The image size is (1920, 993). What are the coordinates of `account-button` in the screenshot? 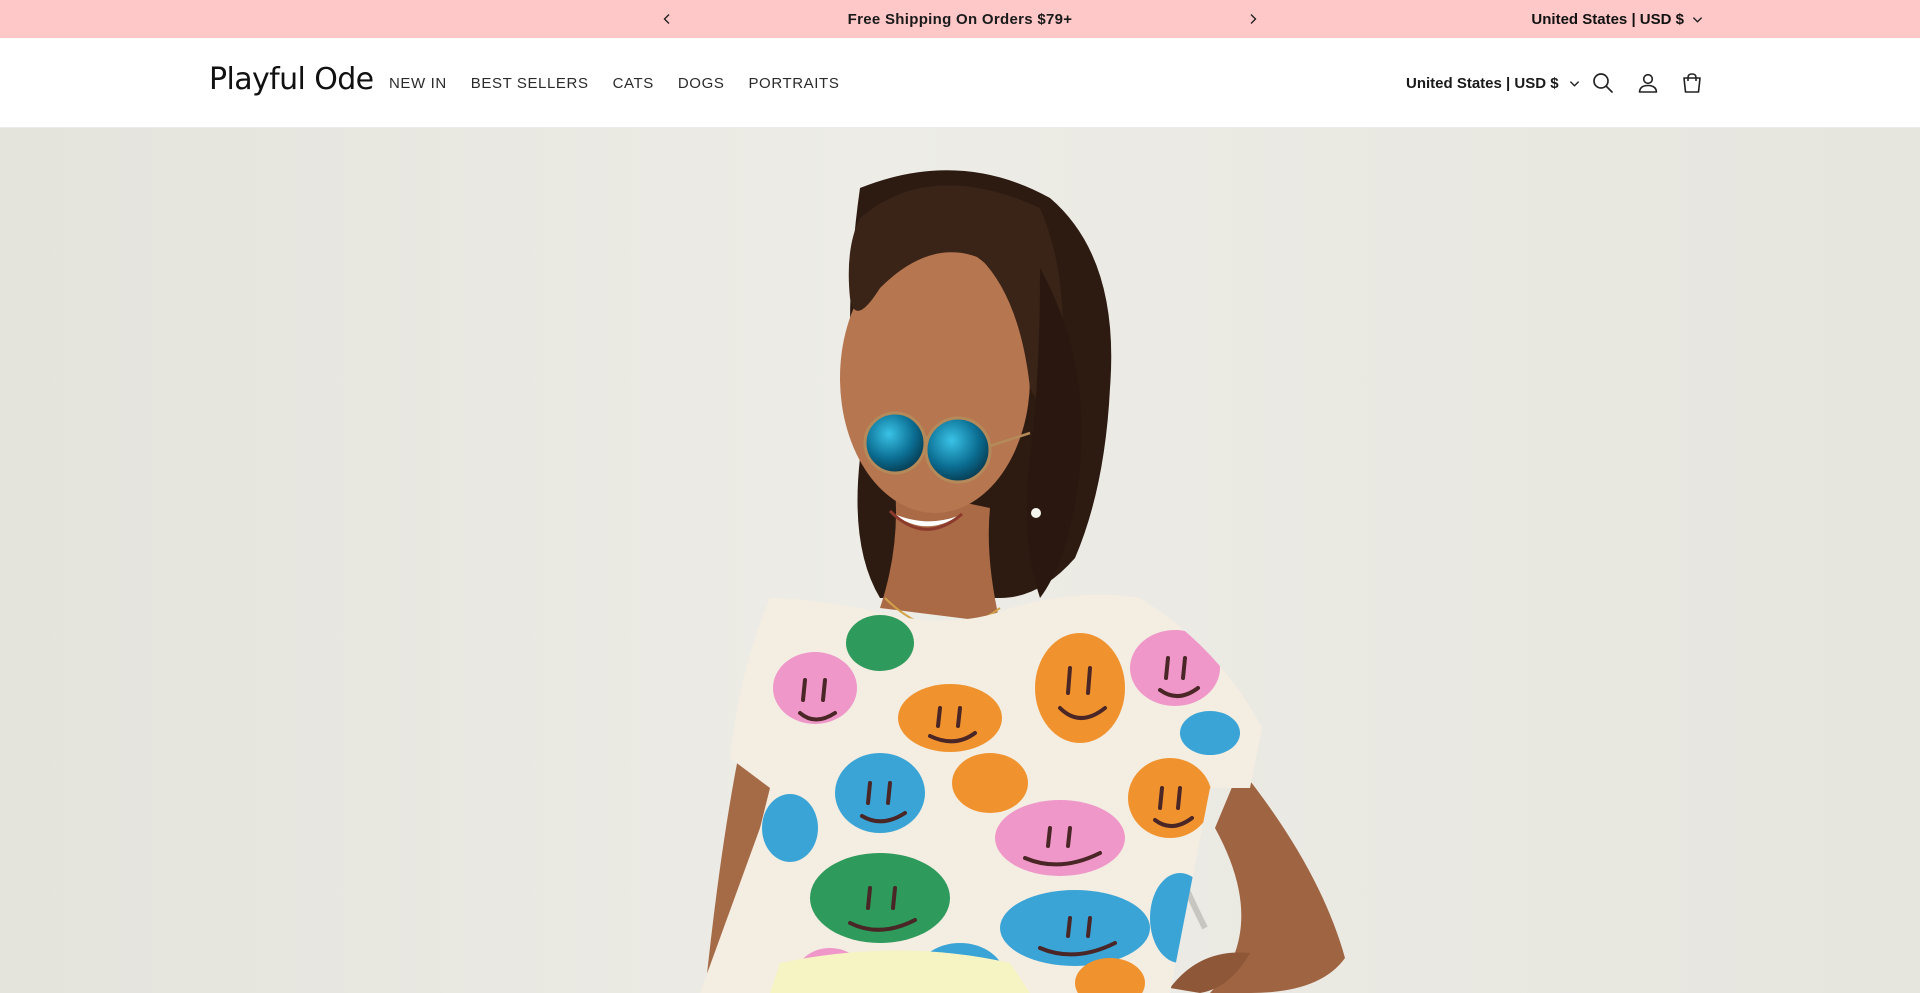 It's located at (1648, 83).